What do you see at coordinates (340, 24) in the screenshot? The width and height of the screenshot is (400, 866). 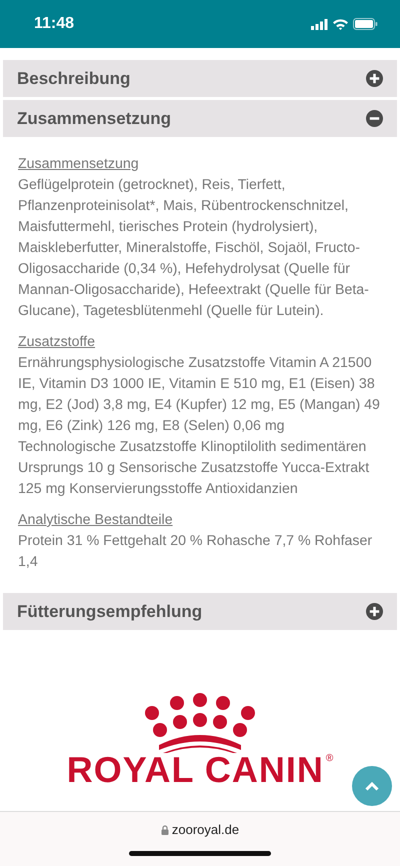 I see `wifi-icon` at bounding box center [340, 24].